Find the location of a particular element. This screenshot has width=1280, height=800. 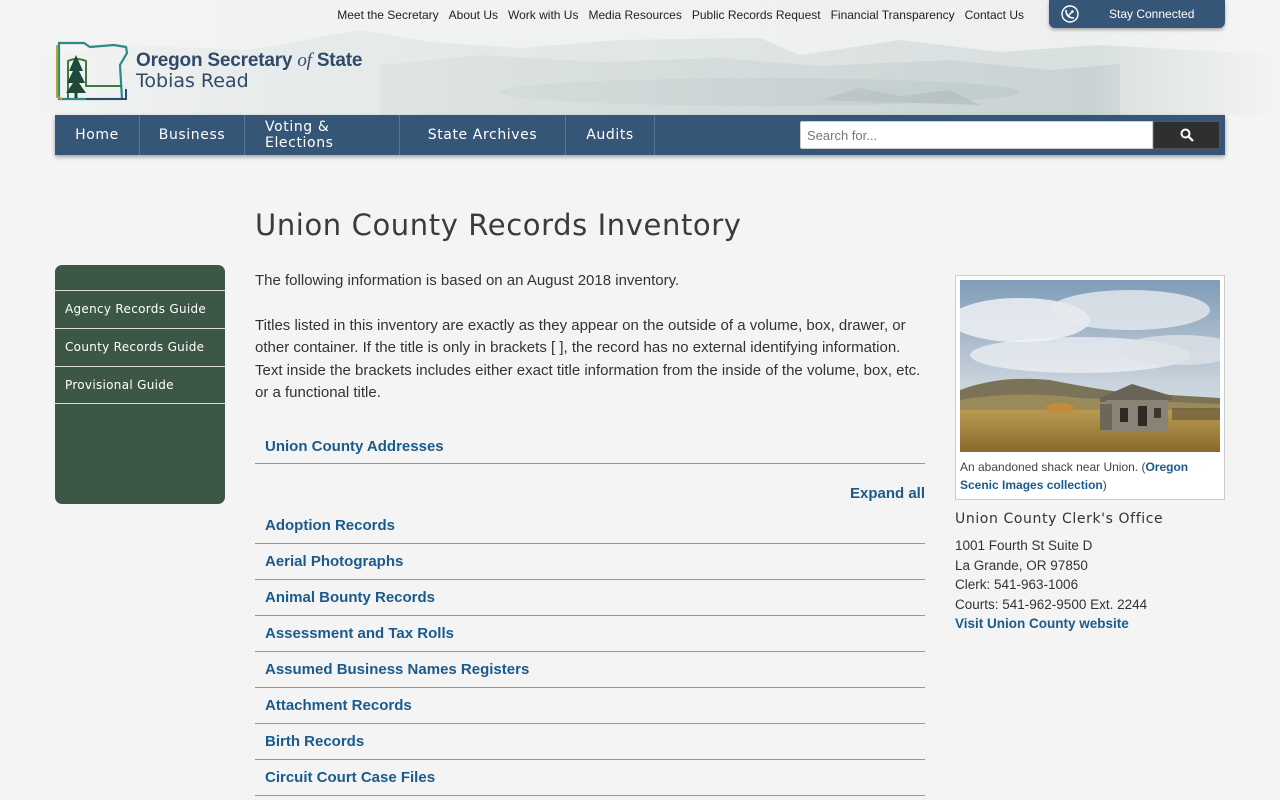

records-item-link: Circuit Court Case Files is located at coordinates (350, 777).